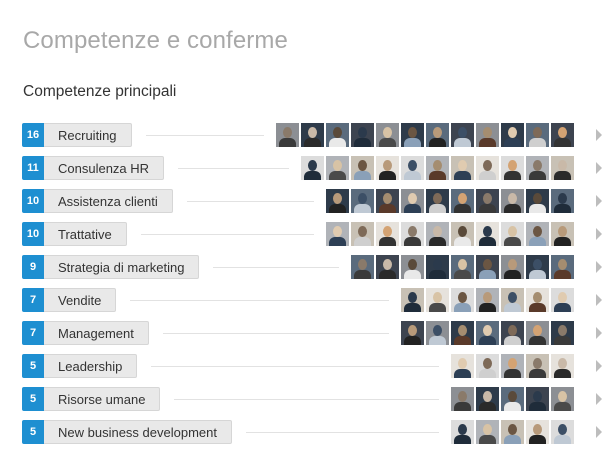 Image resolution: width=616 pixels, height=470 pixels. What do you see at coordinates (138, 432) in the screenshot?
I see `skill-label: New business development` at bounding box center [138, 432].